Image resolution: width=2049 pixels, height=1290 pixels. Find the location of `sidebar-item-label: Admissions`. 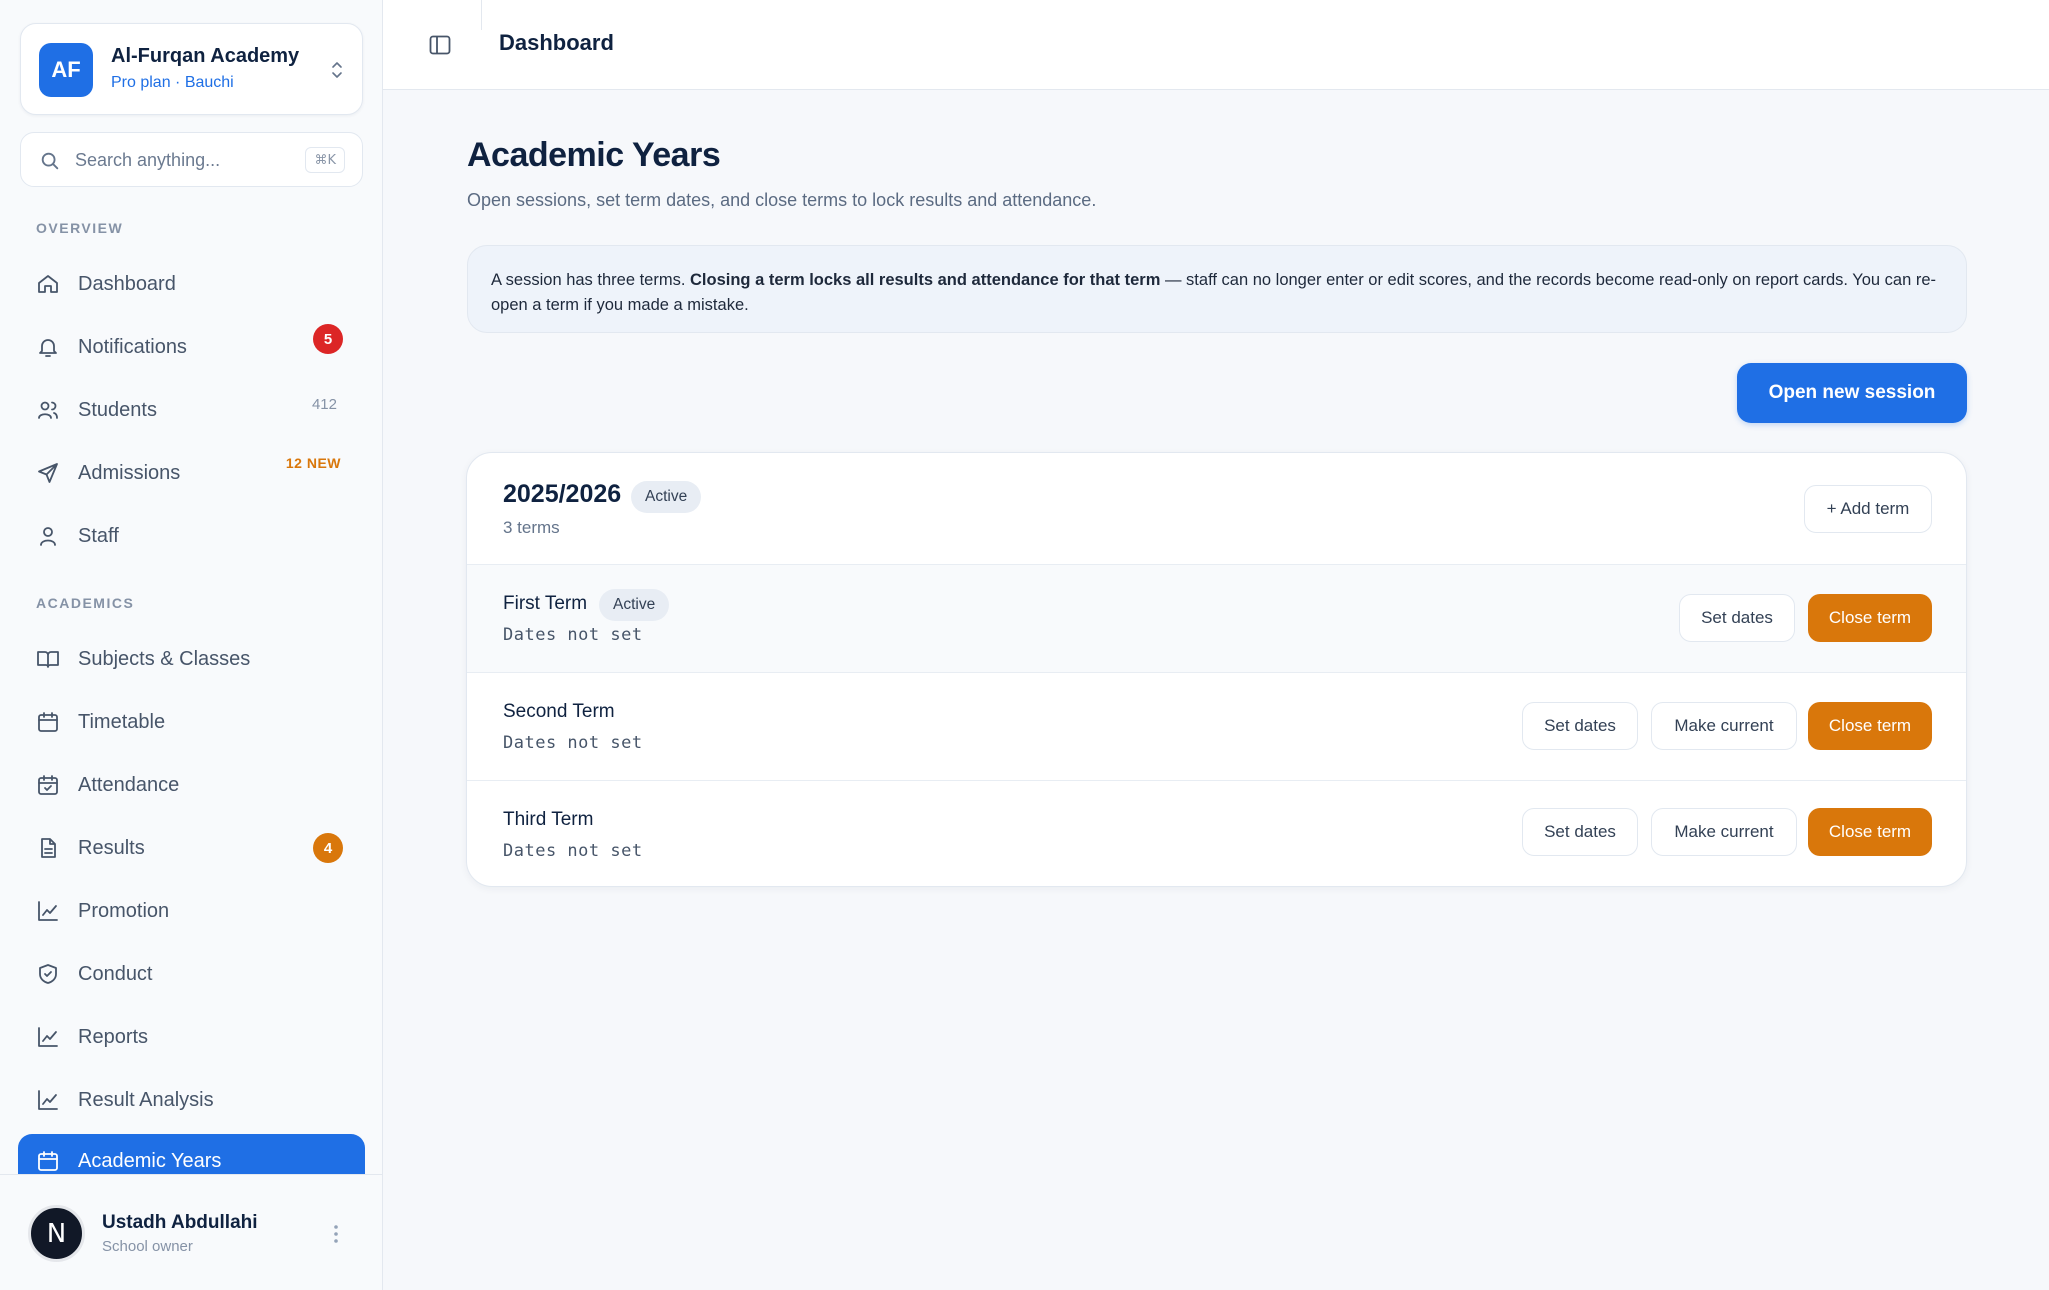

sidebar-item-label: Admissions is located at coordinates (129, 472).